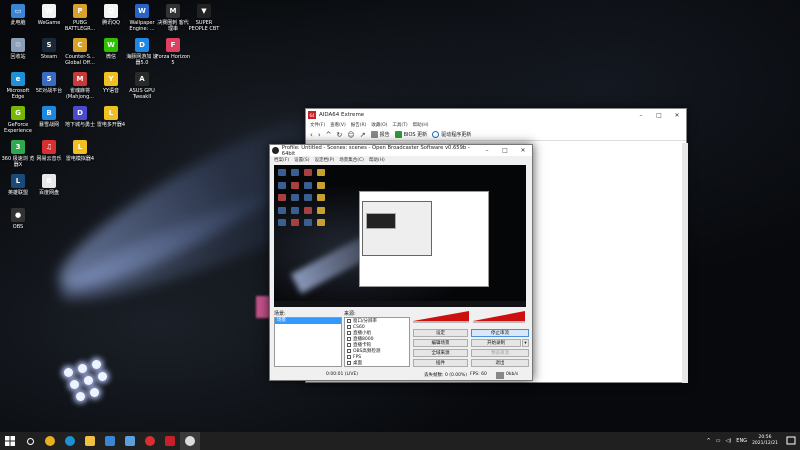 The width and height of the screenshot is (800, 450). Describe the element at coordinates (80, 45) in the screenshot. I see `app-icon: C` at that location.